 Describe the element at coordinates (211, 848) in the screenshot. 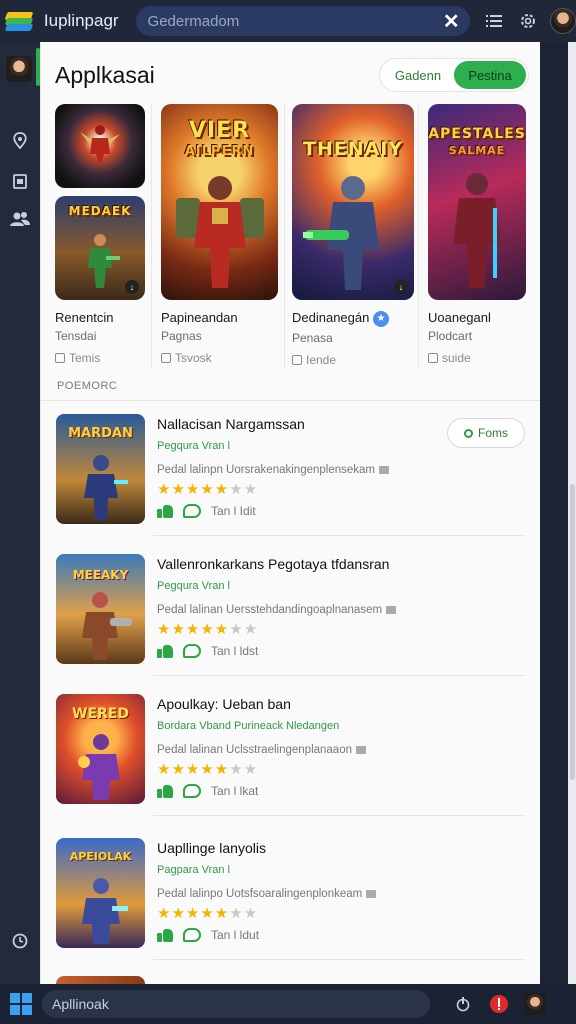

I see `list-title: Uapllinge lanyolis` at that location.